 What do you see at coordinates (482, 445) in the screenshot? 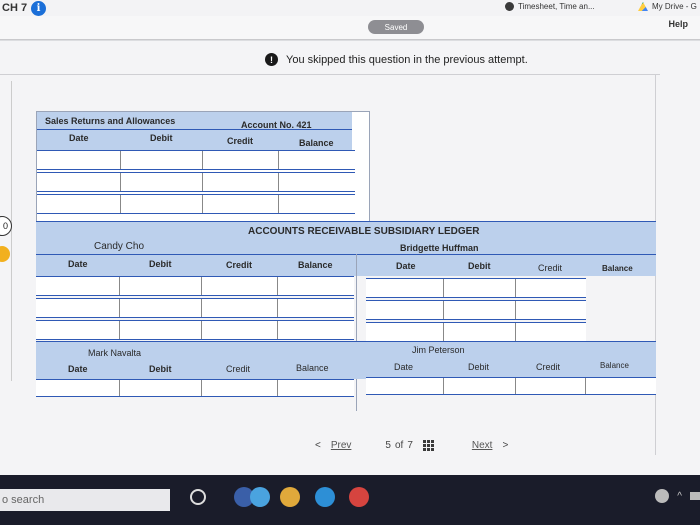
I see `next-link: Next` at bounding box center [482, 445].